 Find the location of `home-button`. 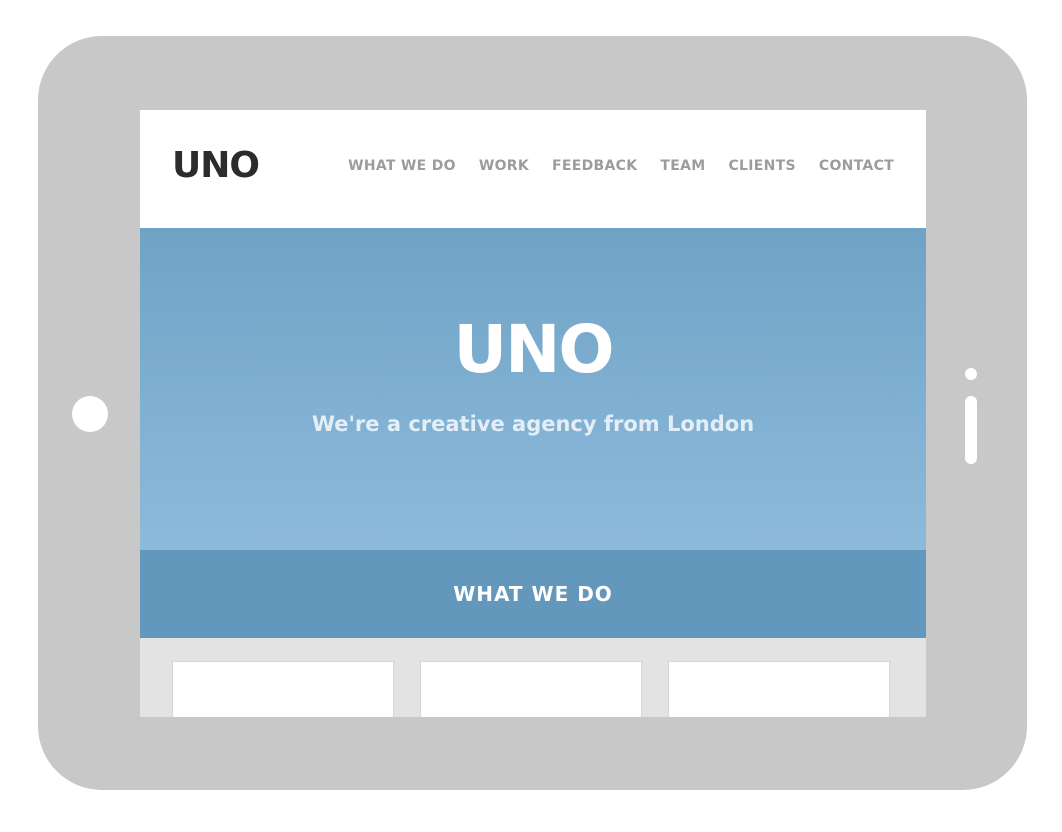

home-button is located at coordinates (90, 414).